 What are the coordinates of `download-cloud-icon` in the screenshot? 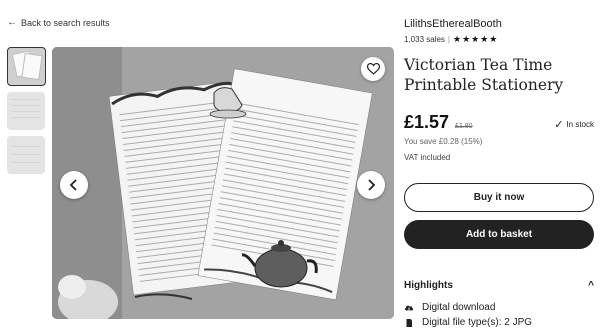 It's located at (409, 309).